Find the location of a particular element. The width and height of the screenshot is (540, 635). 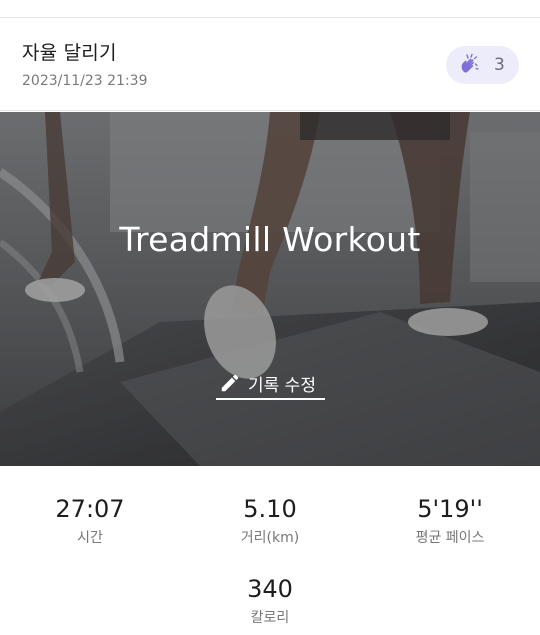

stat-pace-value: 5'19'' is located at coordinates (450, 509).